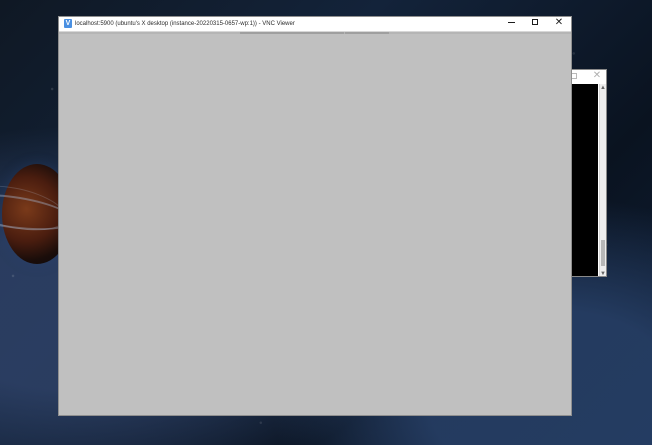 The image size is (652, 445). Describe the element at coordinates (597, 76) in the screenshot. I see `background-close-icon: ✕` at that location.